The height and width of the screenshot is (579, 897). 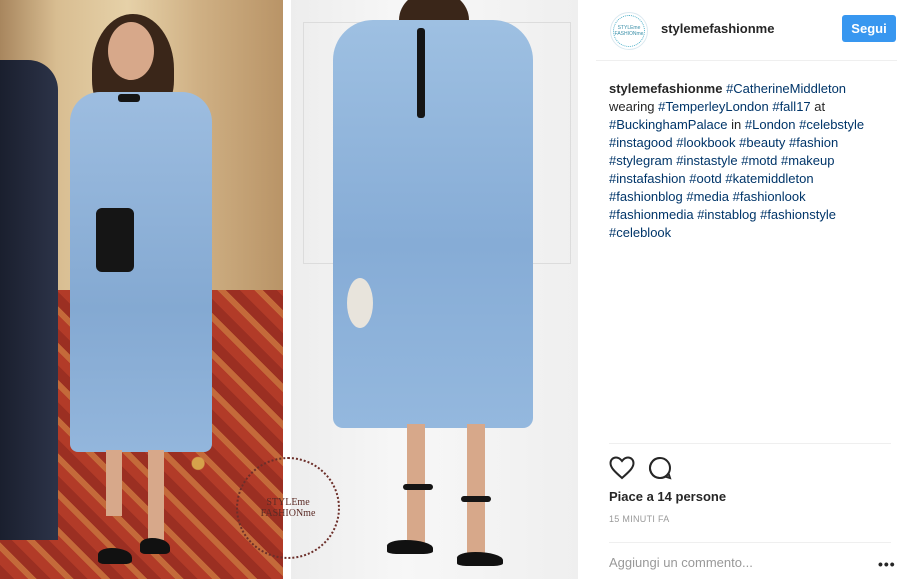 What do you see at coordinates (660, 468) in the screenshot?
I see `comment-bubble-icon` at bounding box center [660, 468].